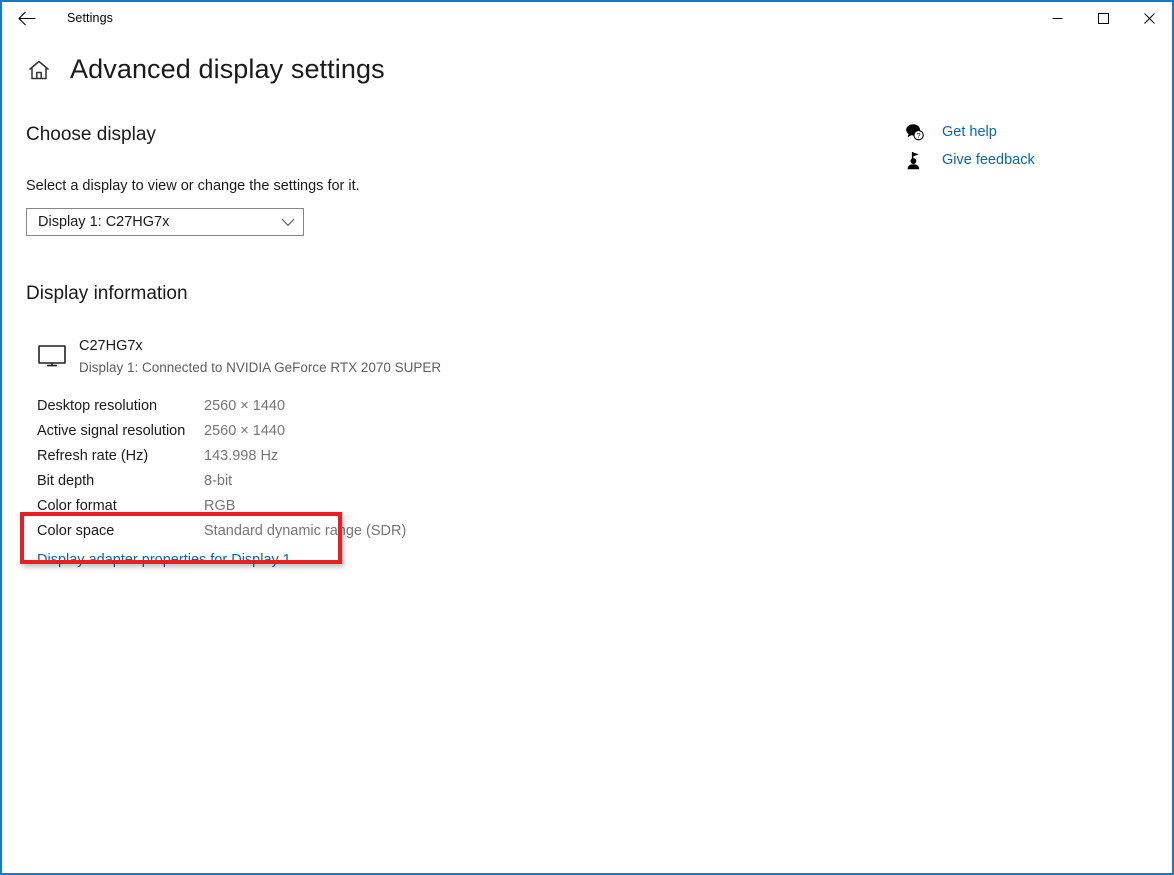 Image resolution: width=1174 pixels, height=875 pixels. Describe the element at coordinates (288, 222) in the screenshot. I see `chevron-down-icon` at that location.